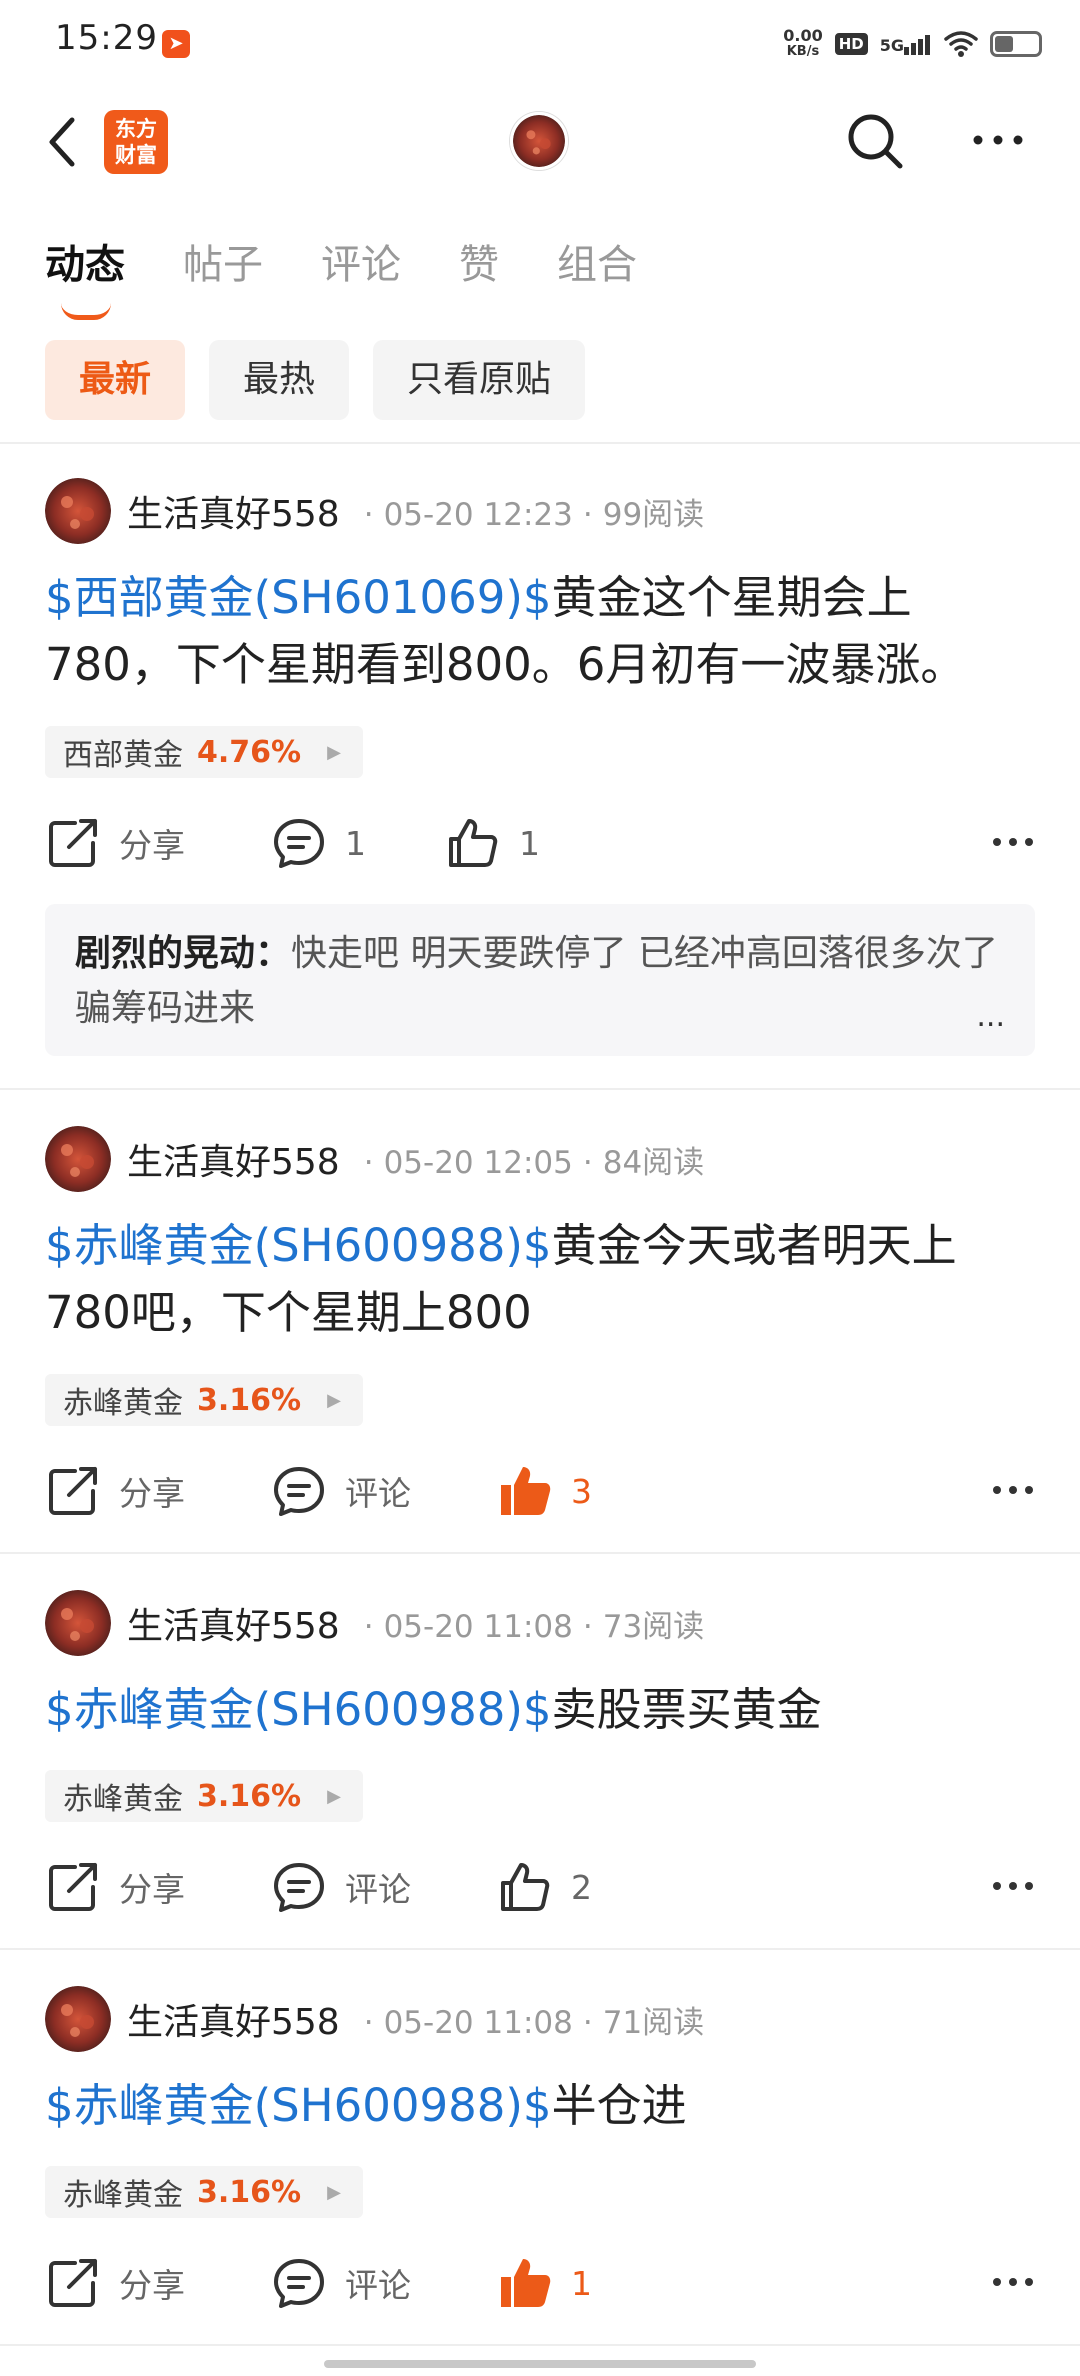 The width and height of the screenshot is (1080, 2376). What do you see at coordinates (1016, 44) in the screenshot?
I see `battery-icon` at bounding box center [1016, 44].